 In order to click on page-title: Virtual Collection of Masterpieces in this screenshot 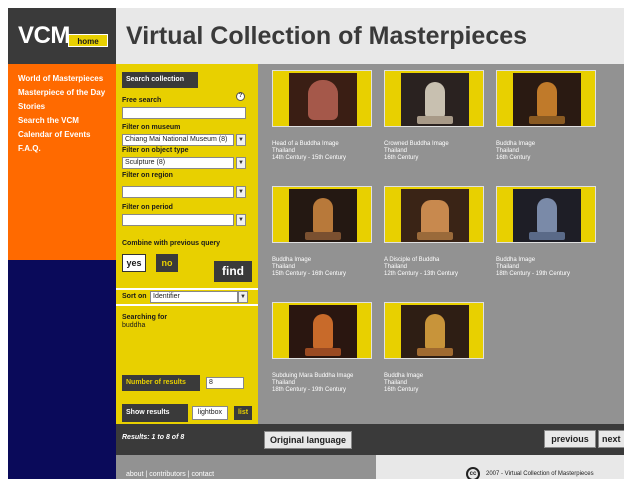, I will do `click(327, 36)`.